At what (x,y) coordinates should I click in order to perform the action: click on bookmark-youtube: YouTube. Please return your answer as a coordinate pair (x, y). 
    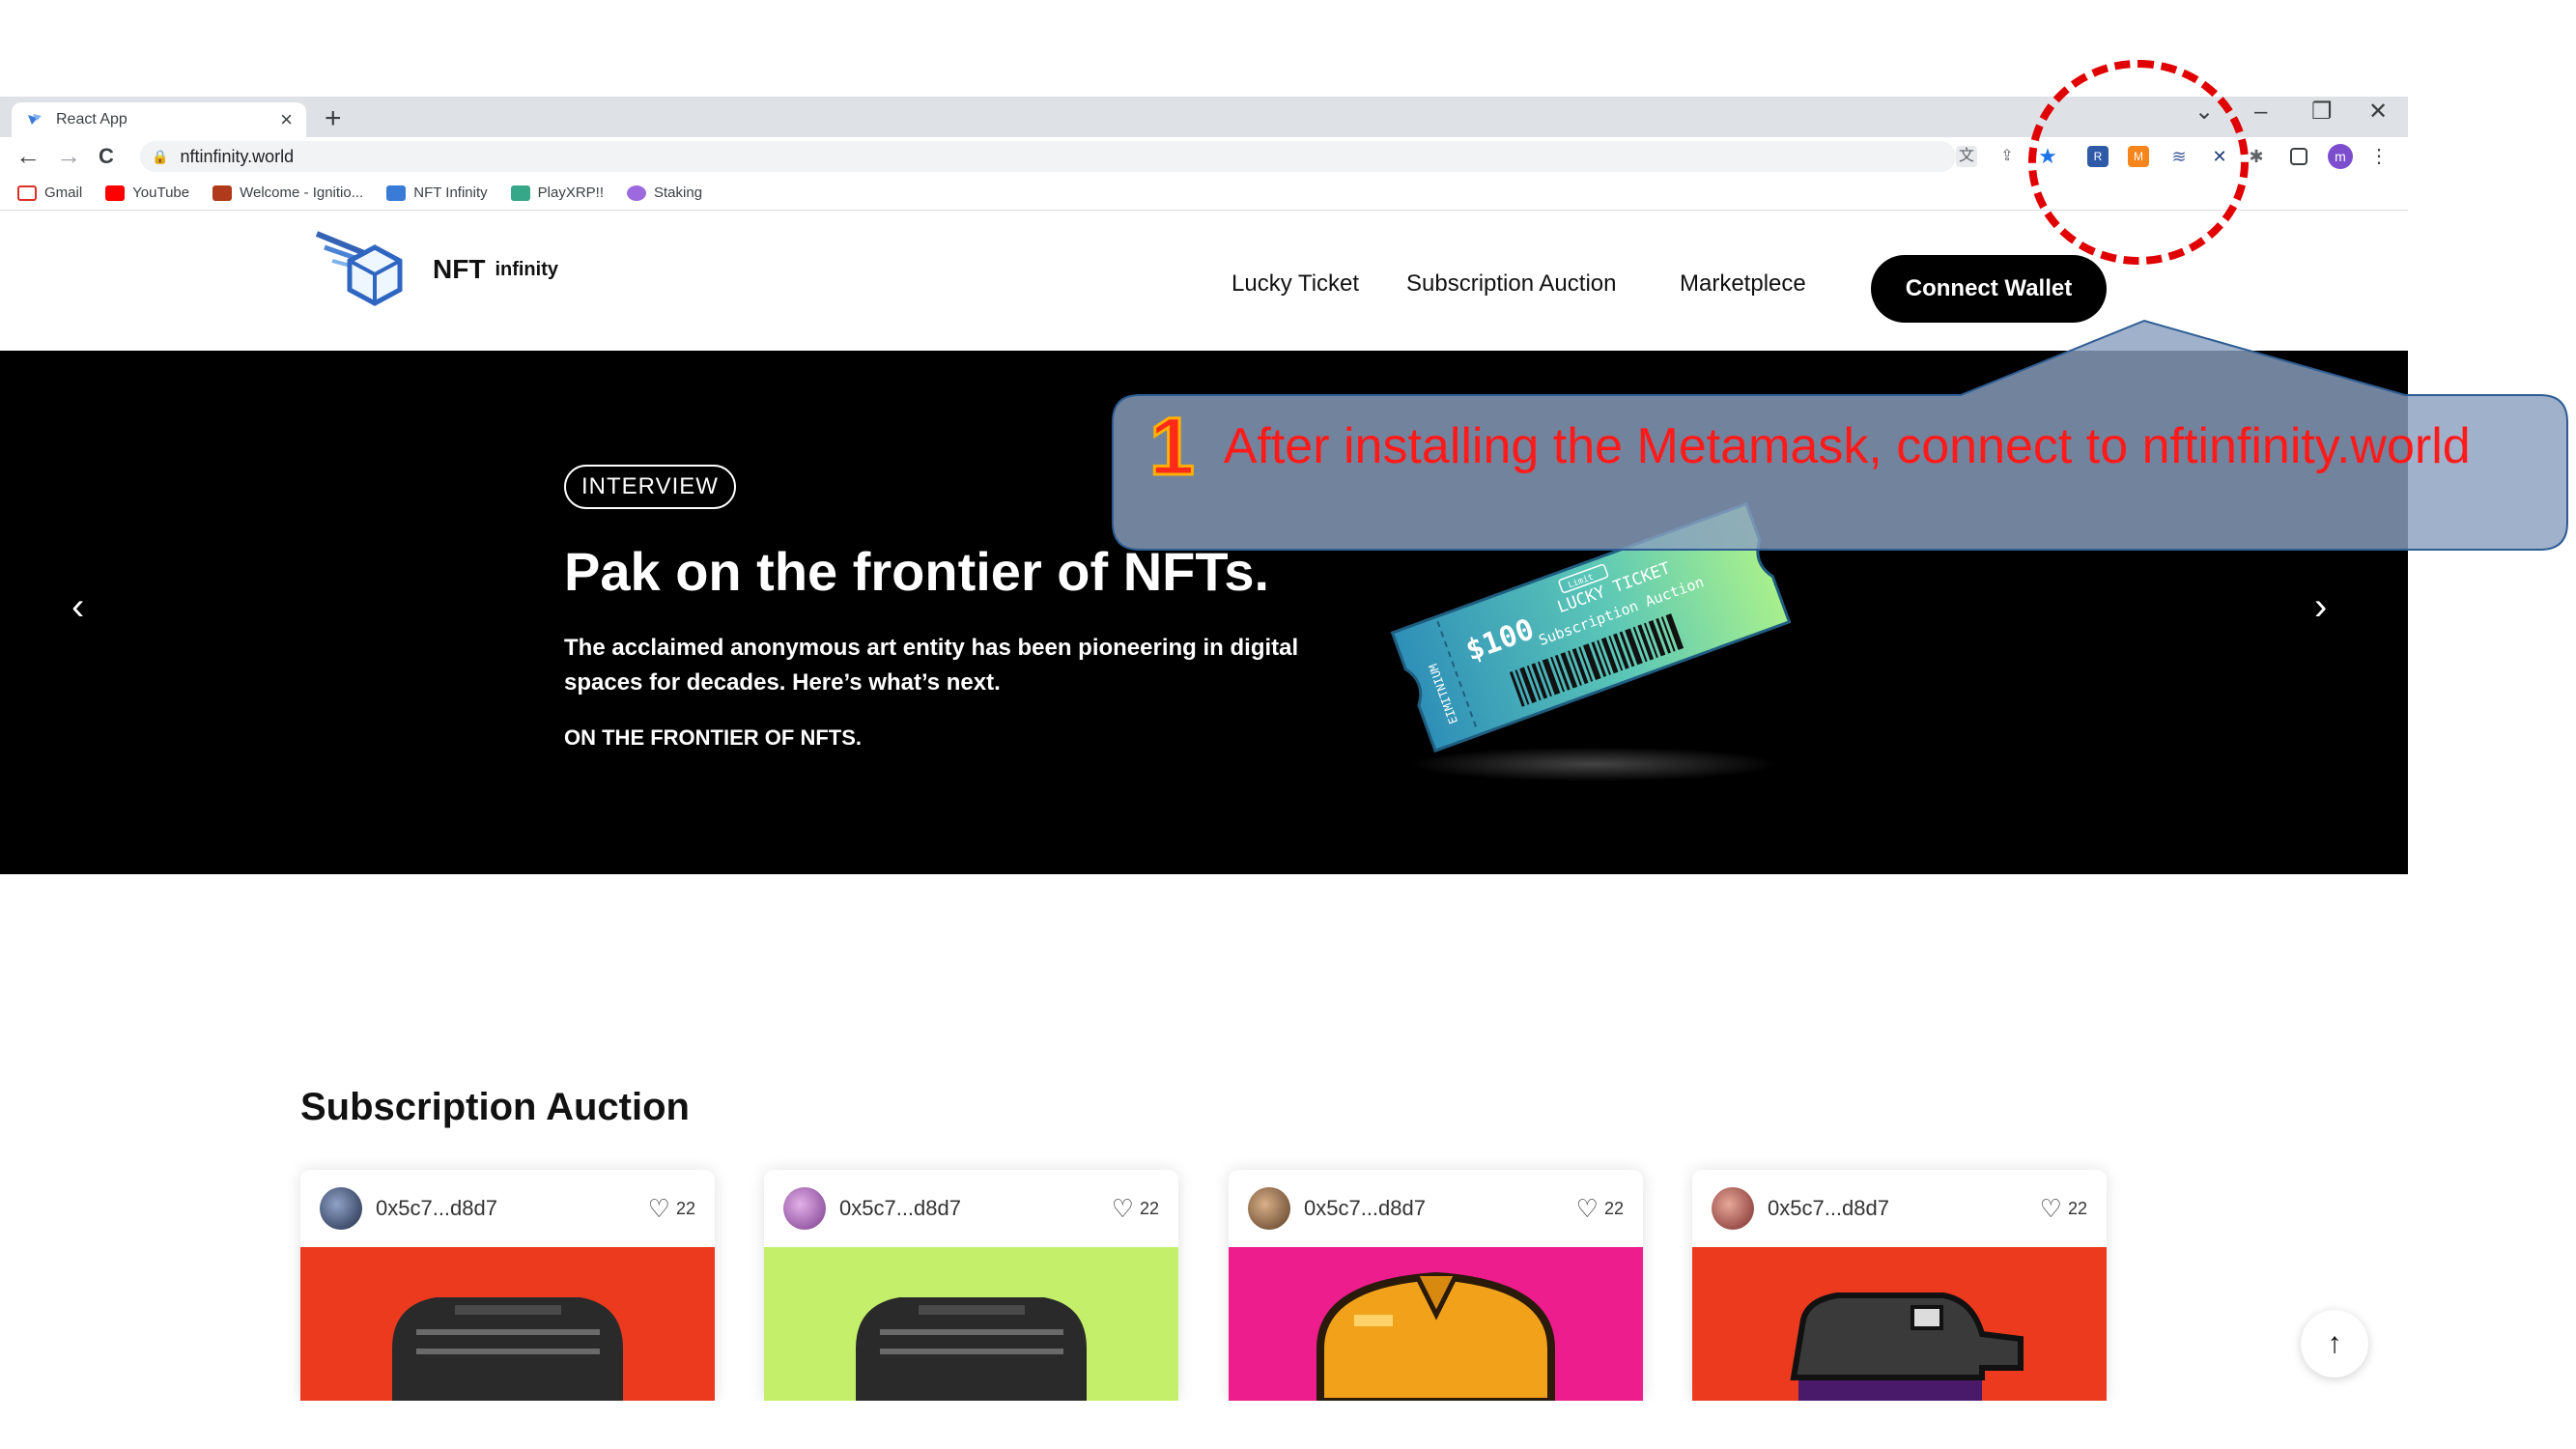
    Looking at the image, I should click on (147, 193).